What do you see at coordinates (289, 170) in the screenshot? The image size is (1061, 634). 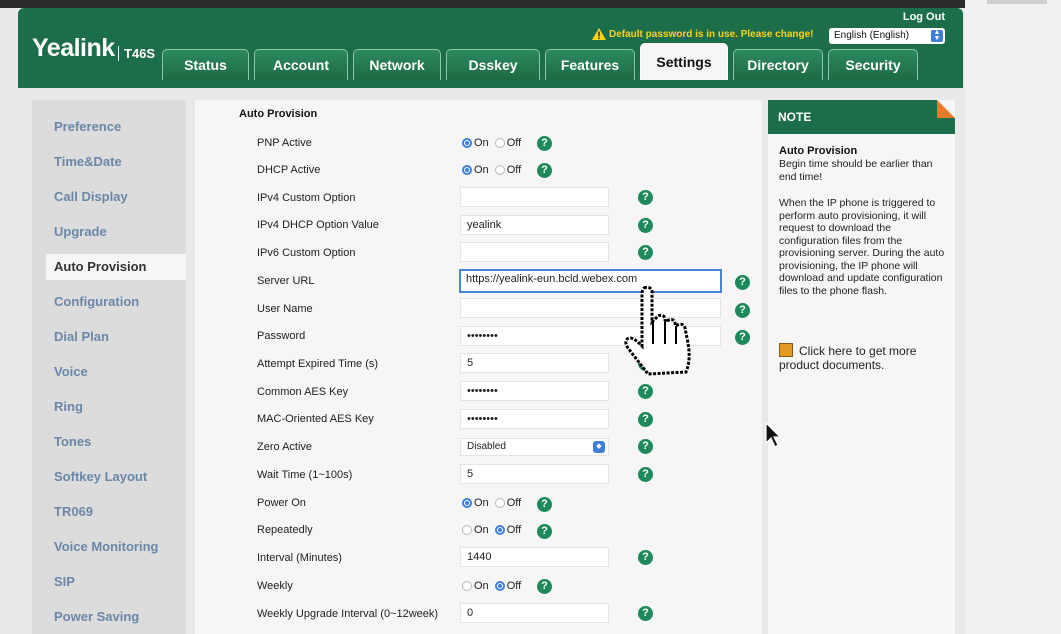 I see `dhcp-active-label: DHCP Active` at bounding box center [289, 170].